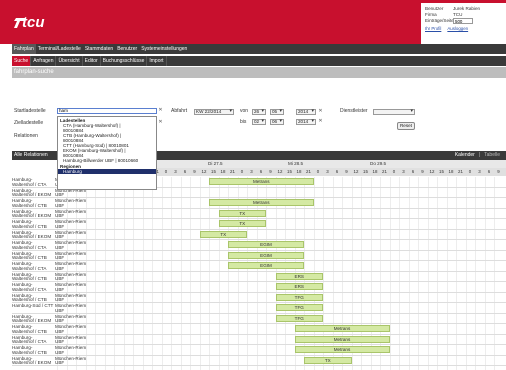 This screenshot has width=506, height=370. I want to click on hour-label: 15, so click(289, 171).